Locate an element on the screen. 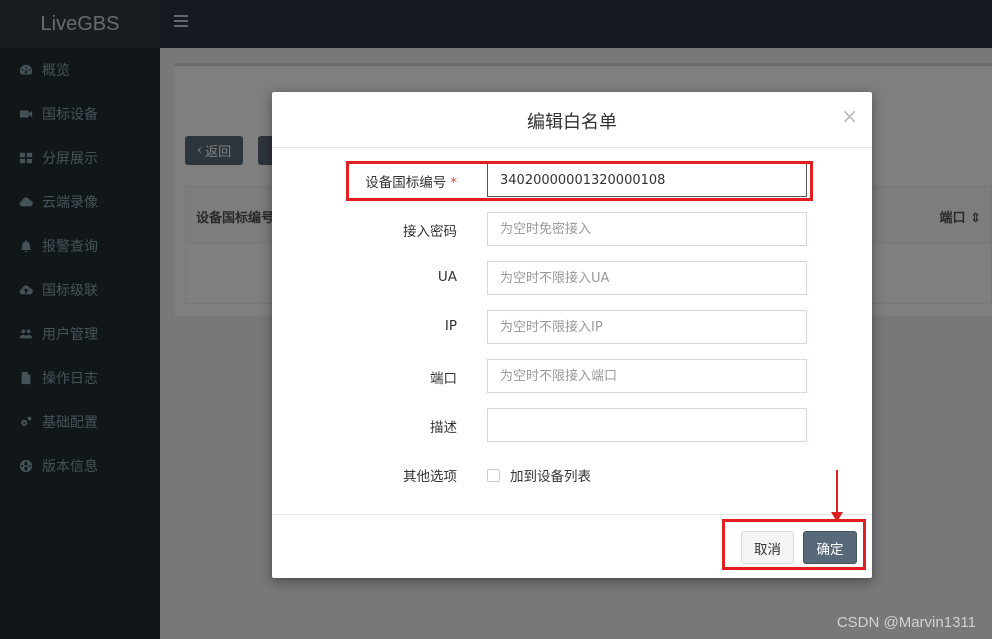  modal-footer: 取消 确定 is located at coordinates (572, 546).